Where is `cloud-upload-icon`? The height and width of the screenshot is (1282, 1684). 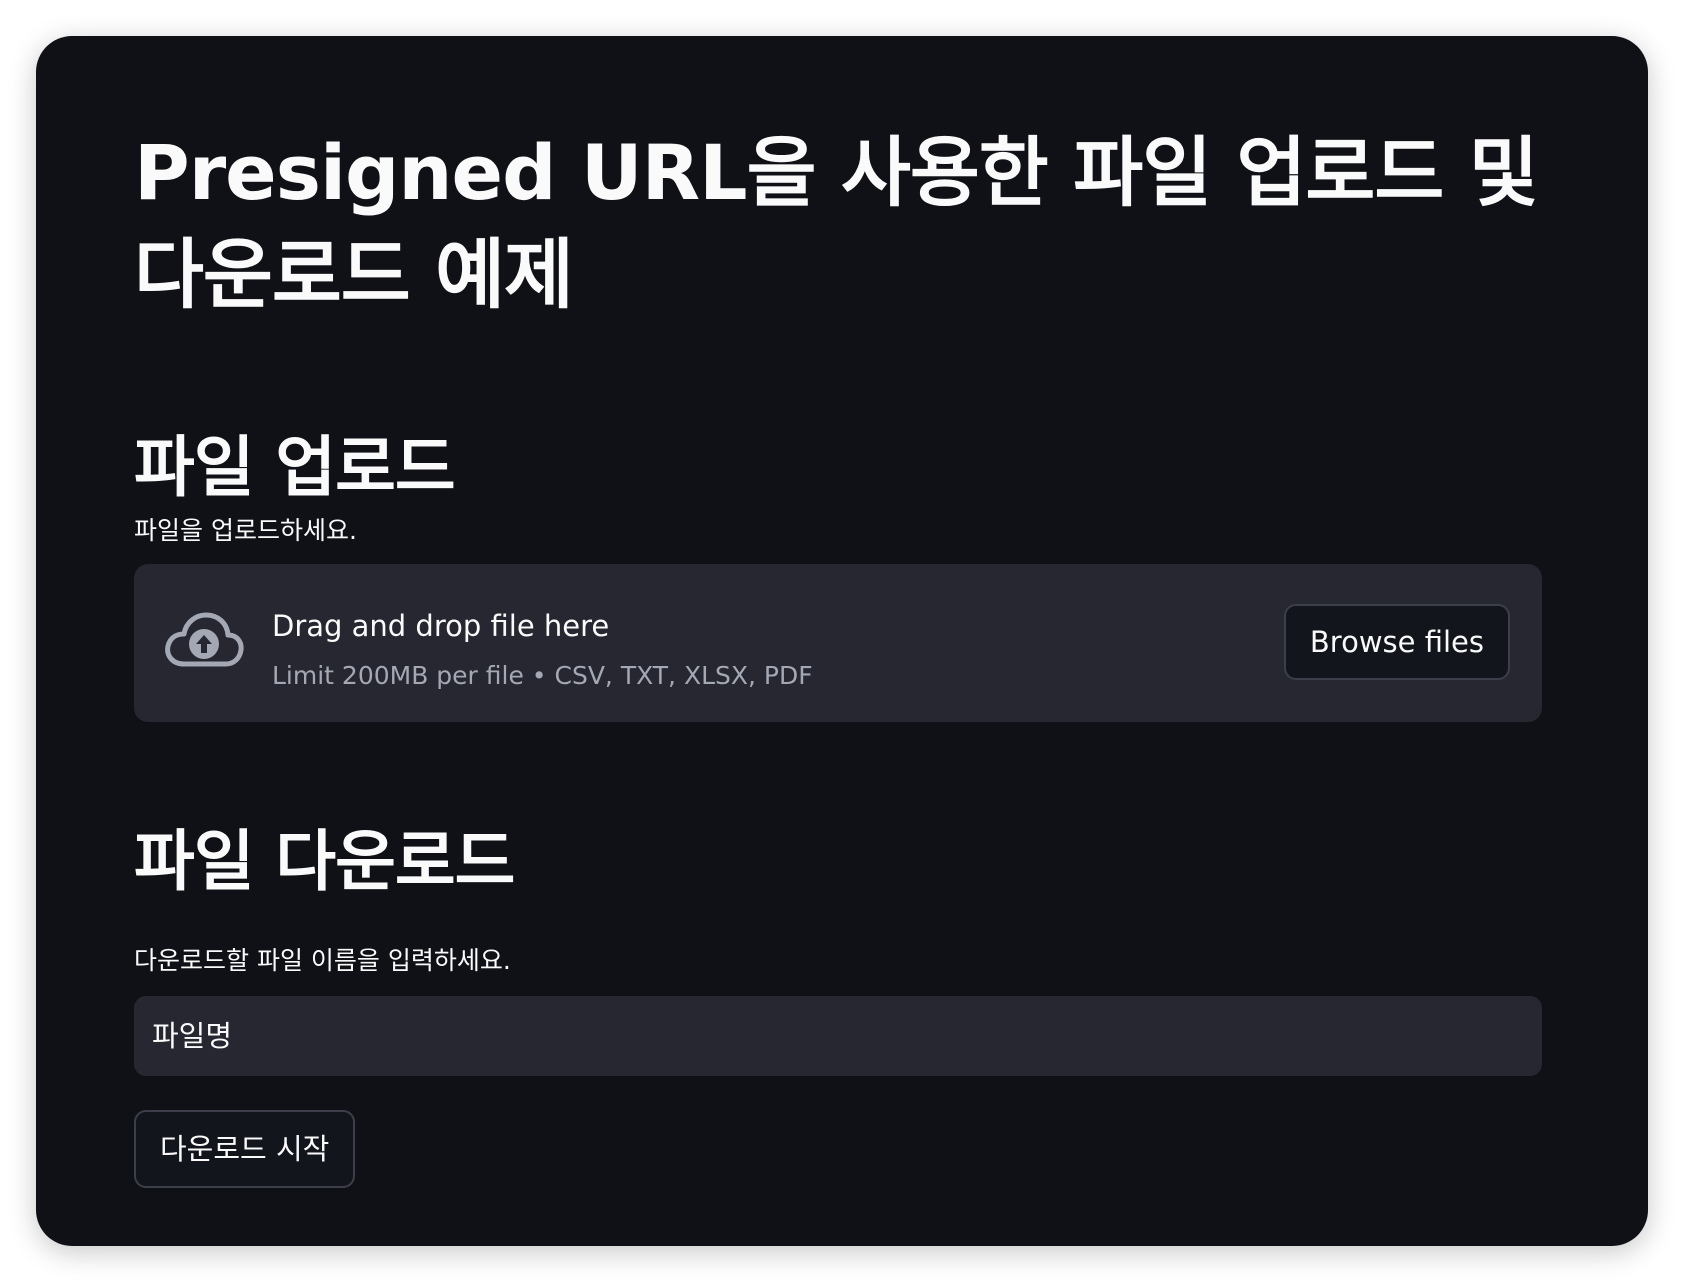
cloud-upload-icon is located at coordinates (204, 639).